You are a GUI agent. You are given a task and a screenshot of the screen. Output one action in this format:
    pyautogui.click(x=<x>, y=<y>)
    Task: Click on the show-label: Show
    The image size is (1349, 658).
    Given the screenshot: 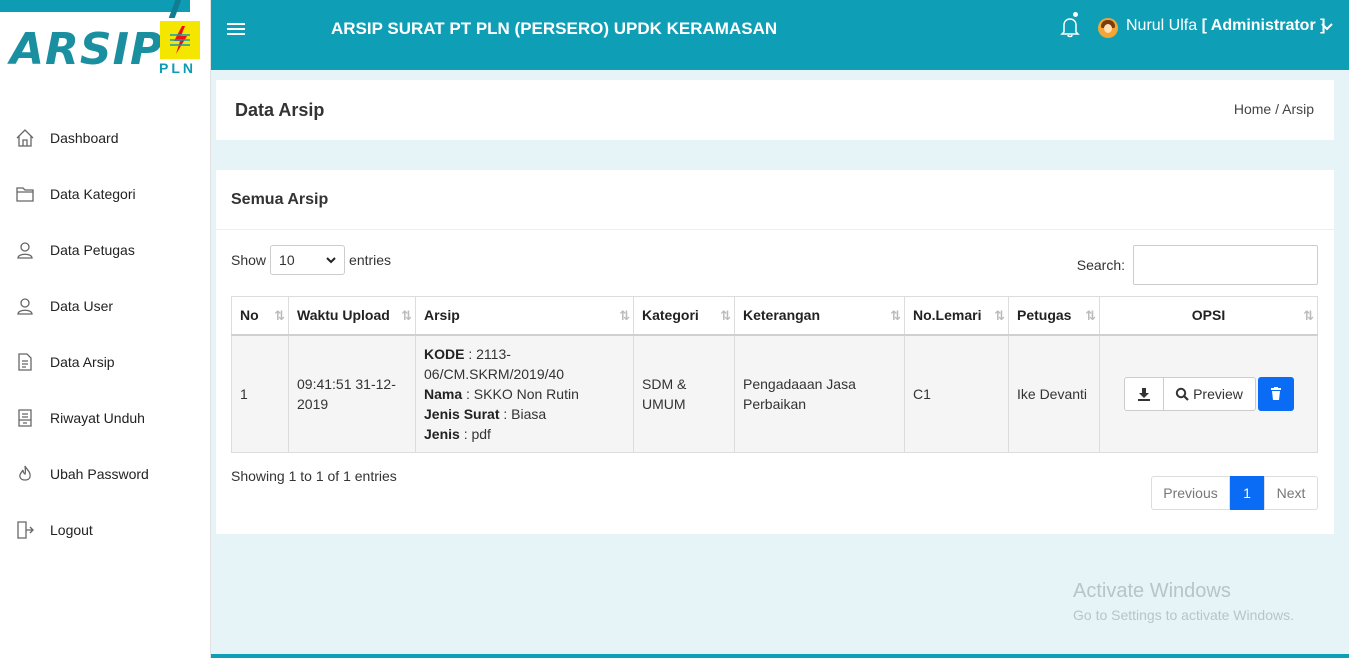 What is the action you would take?
    pyautogui.click(x=249, y=260)
    